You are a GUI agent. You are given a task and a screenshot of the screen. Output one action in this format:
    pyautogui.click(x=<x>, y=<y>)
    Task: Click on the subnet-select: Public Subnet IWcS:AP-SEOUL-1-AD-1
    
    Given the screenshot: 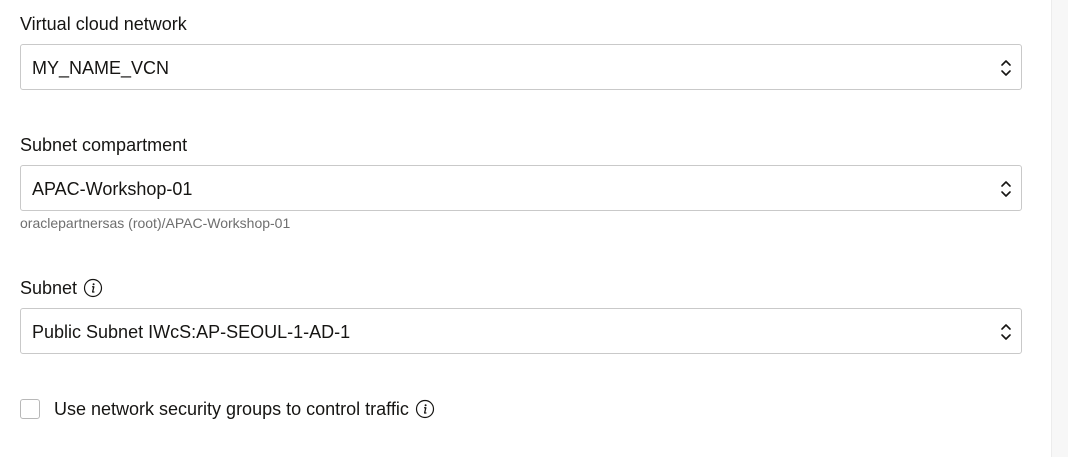 What is the action you would take?
    pyautogui.click(x=521, y=331)
    